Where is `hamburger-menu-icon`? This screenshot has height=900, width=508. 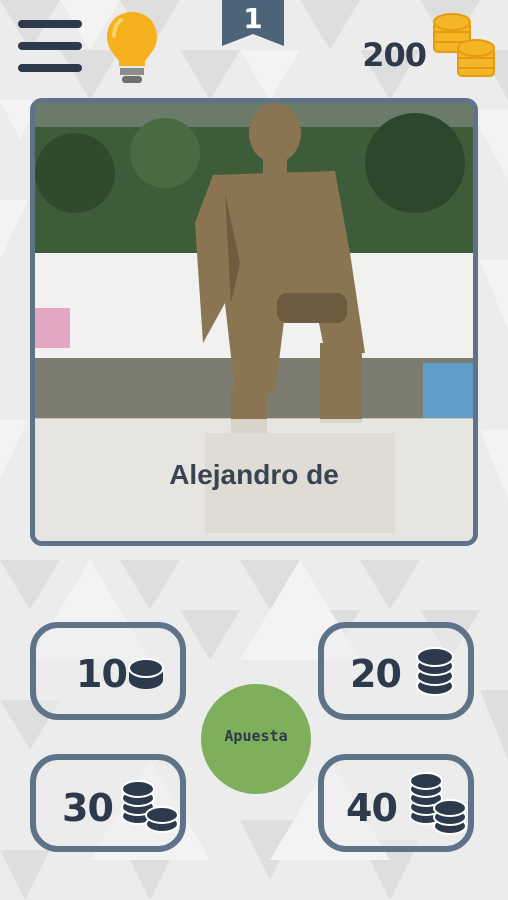 hamburger-menu-icon is located at coordinates (50, 24).